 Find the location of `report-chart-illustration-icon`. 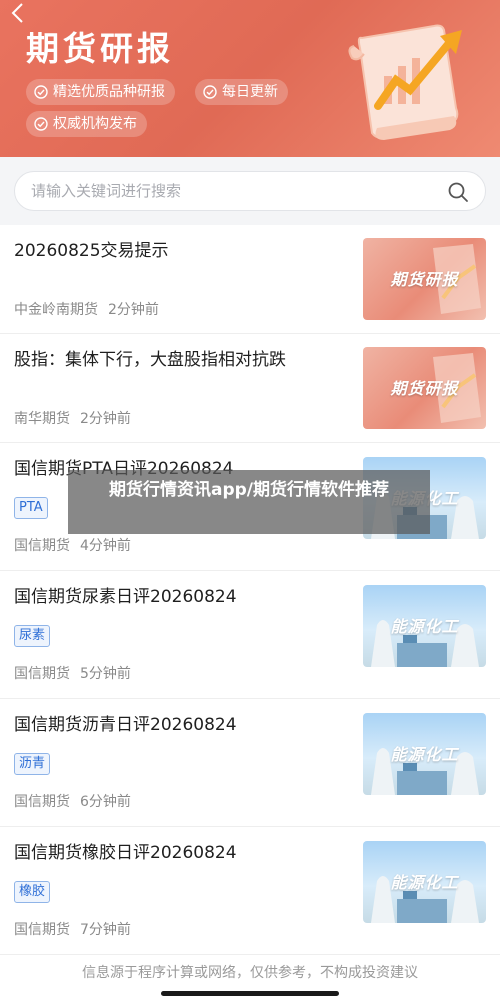

report-chart-illustration-icon is located at coordinates (405, 82).